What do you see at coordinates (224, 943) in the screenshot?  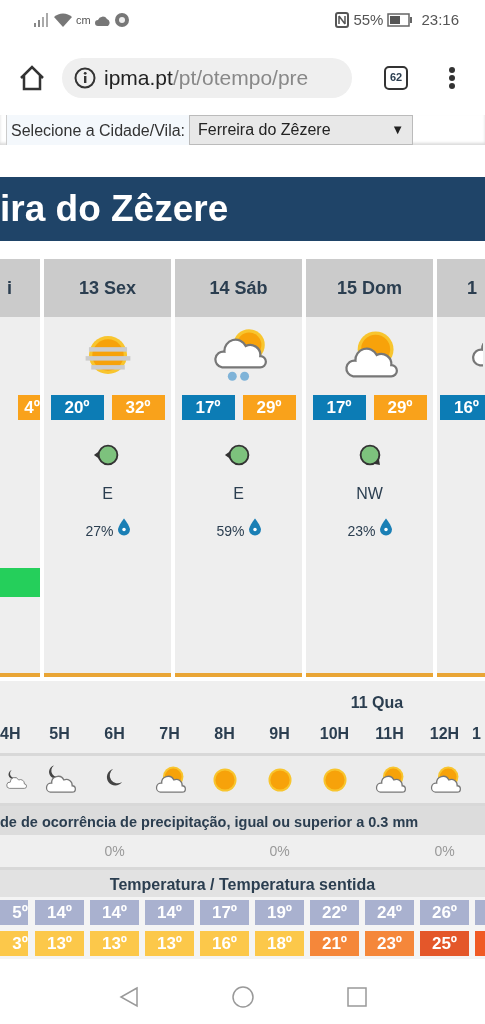 I see `felt-temperature: 16º` at bounding box center [224, 943].